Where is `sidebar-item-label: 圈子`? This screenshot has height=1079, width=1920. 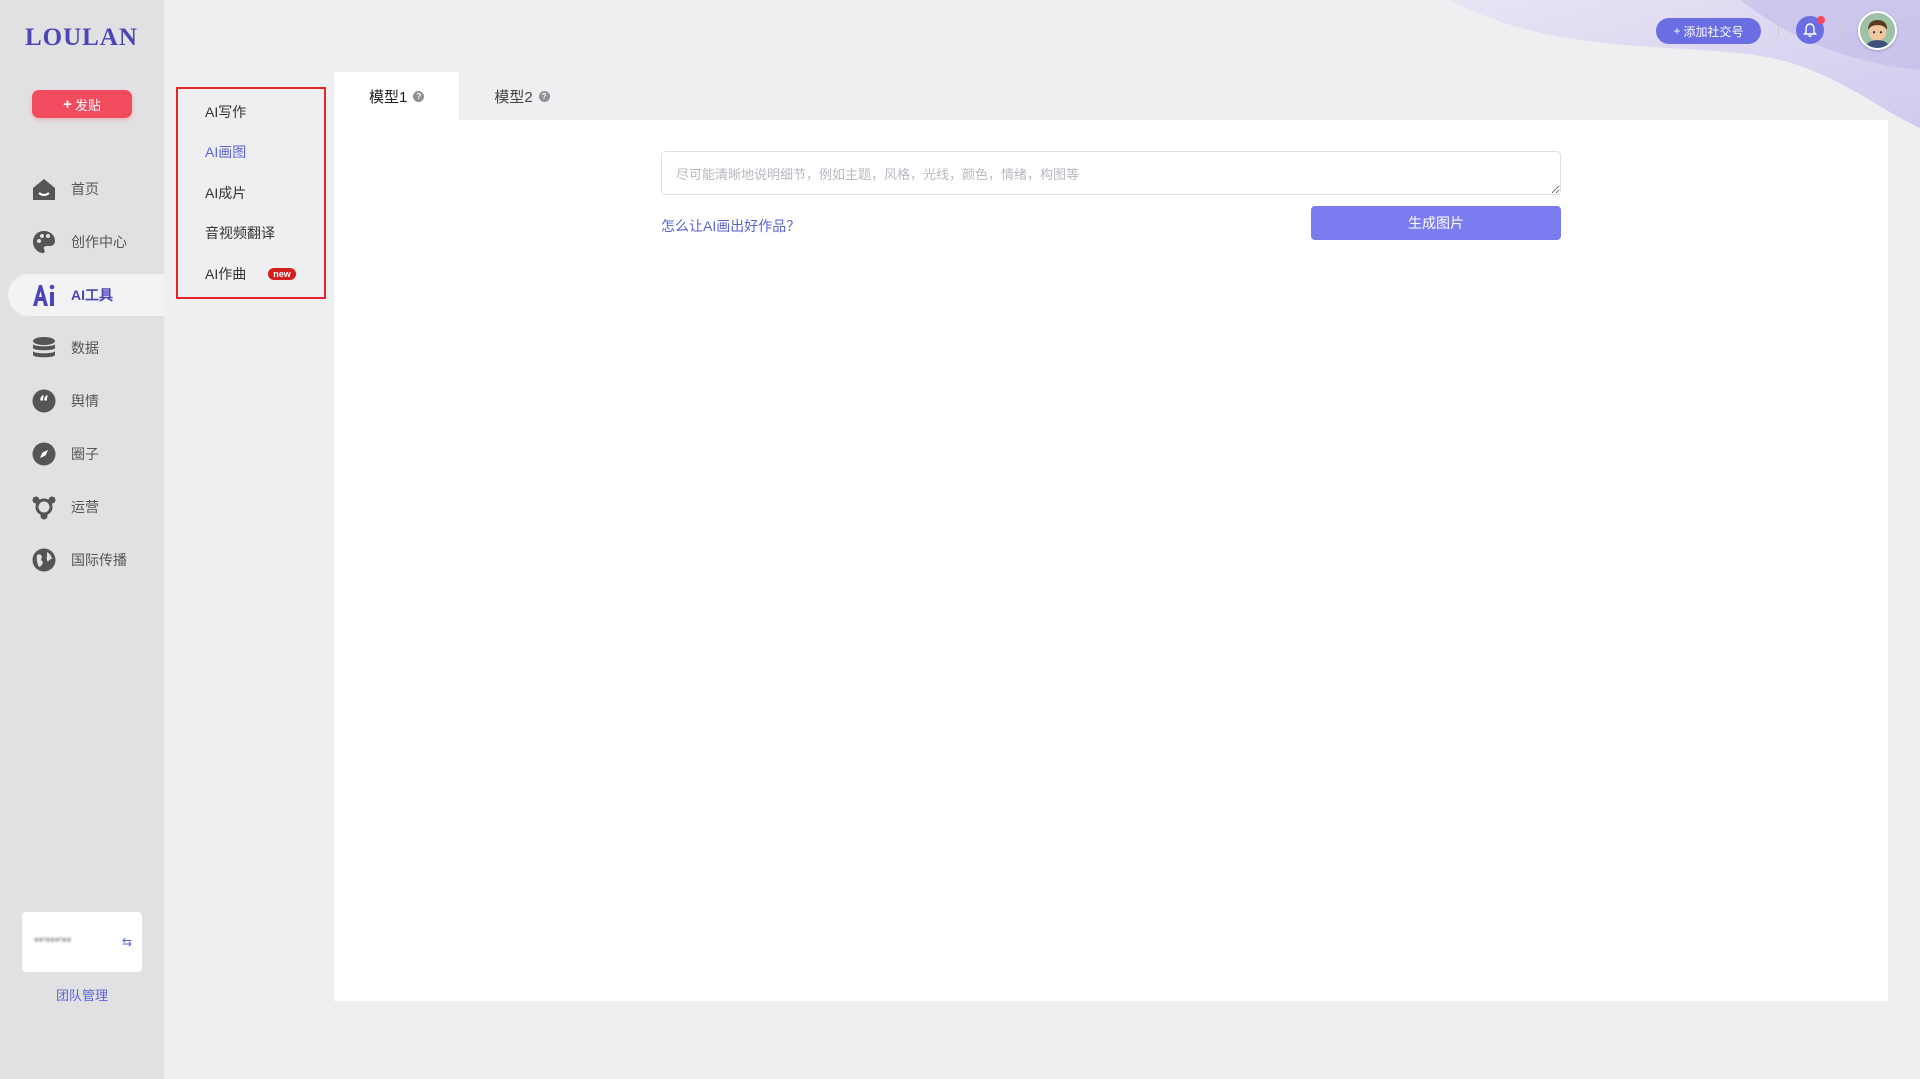
sidebar-item-label: 圈子 is located at coordinates (85, 454).